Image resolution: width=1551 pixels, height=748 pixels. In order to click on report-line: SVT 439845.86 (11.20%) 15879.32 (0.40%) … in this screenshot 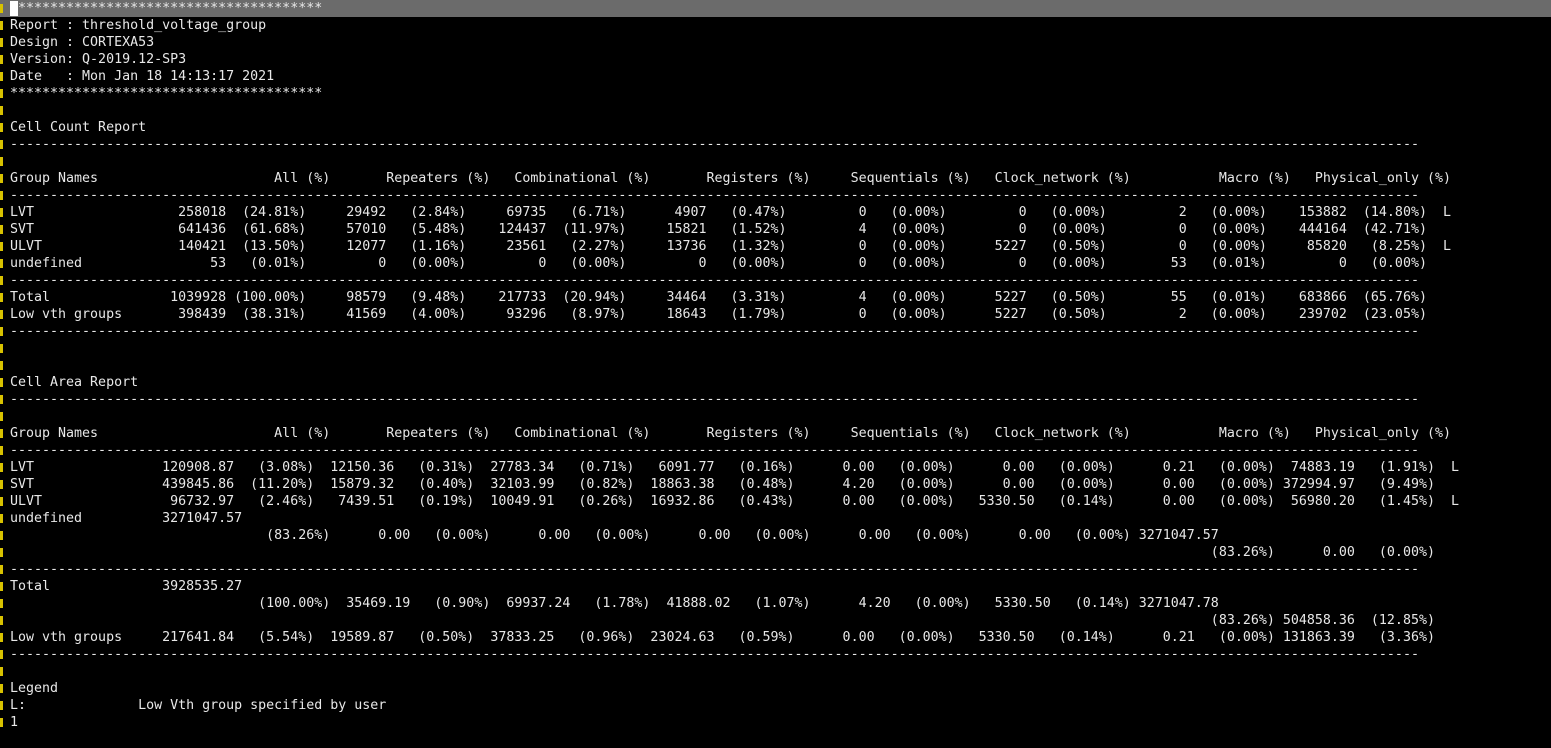, I will do `click(722, 484)`.